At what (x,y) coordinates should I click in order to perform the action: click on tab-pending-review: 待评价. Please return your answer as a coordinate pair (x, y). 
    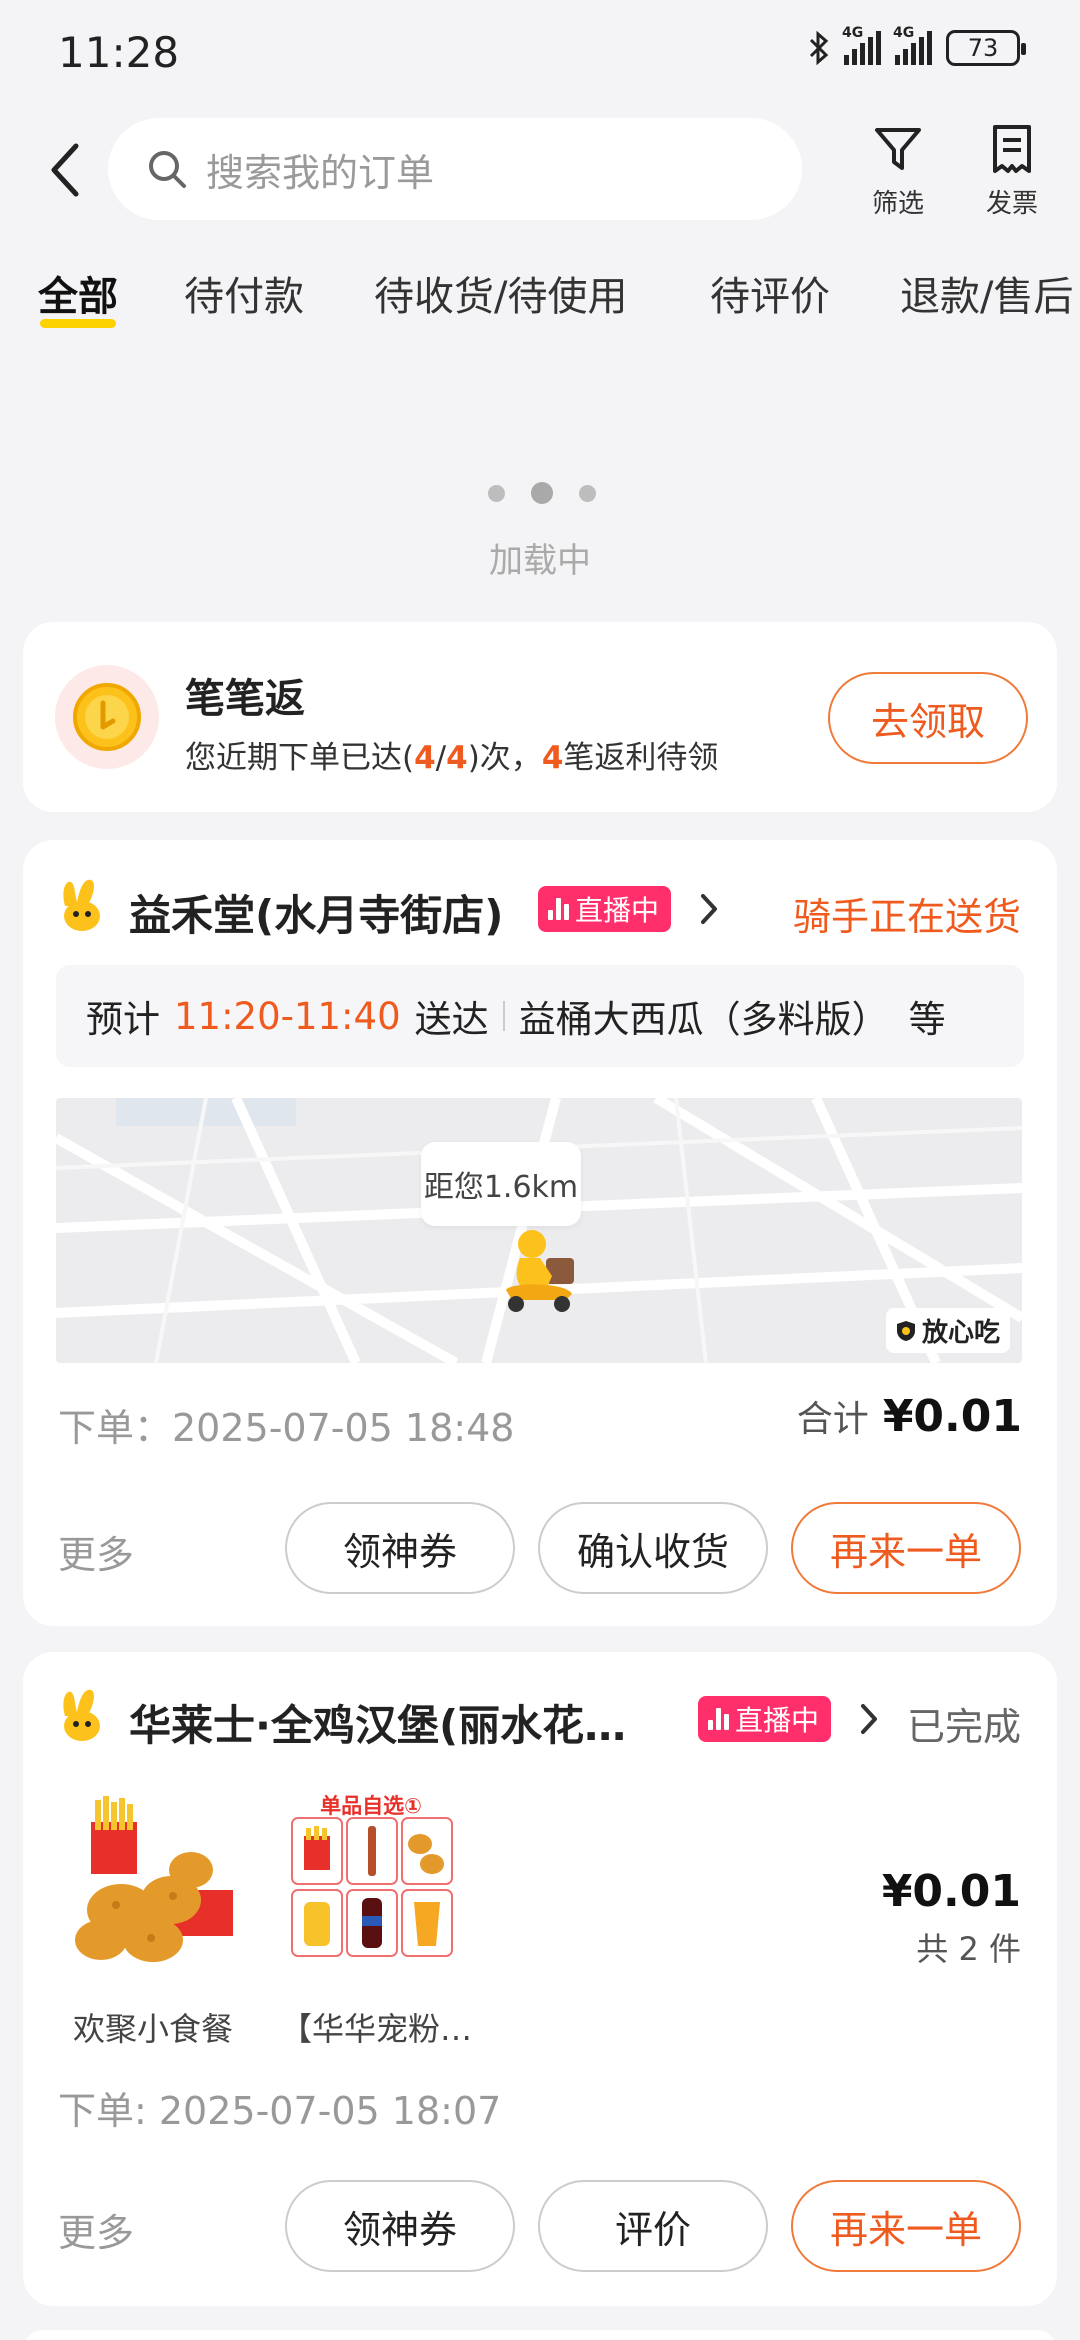
    Looking at the image, I should click on (770, 293).